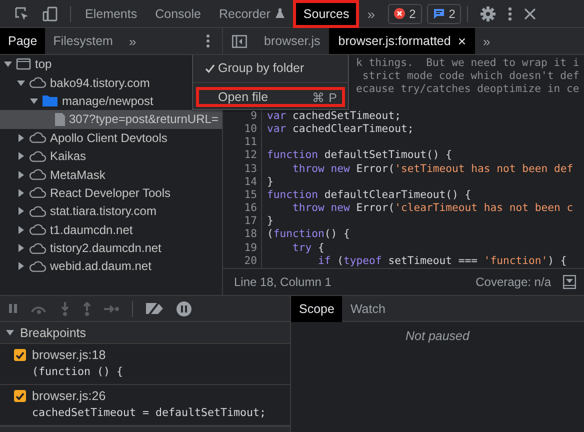 This screenshot has height=432, width=584. I want to click on menu-item: Group by folder, so click(270, 68).